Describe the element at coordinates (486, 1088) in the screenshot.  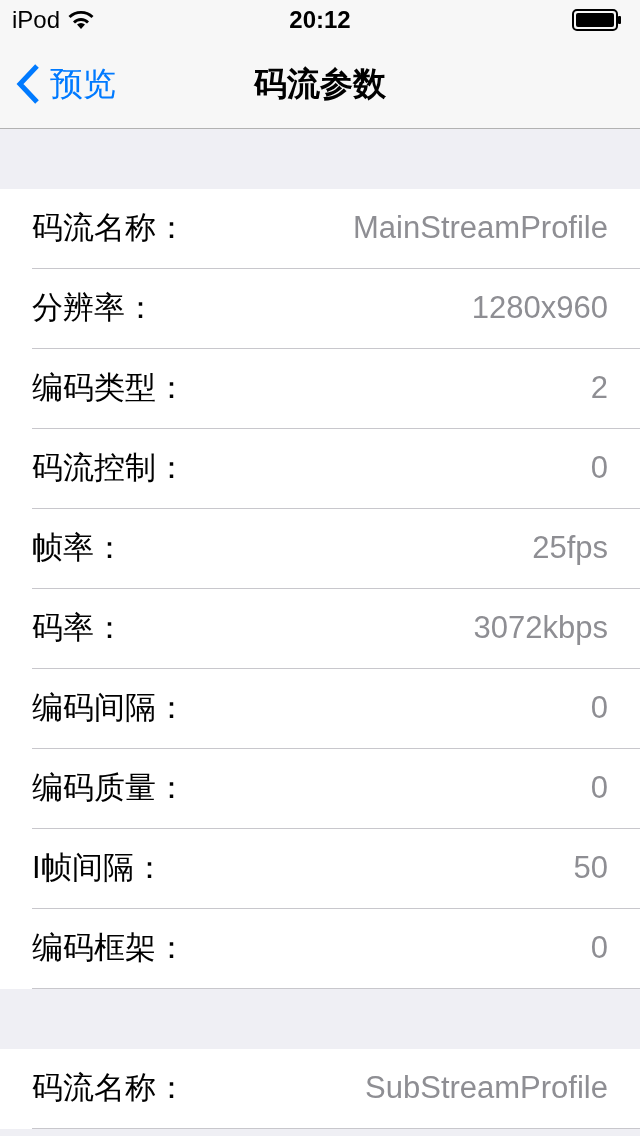
I see `row-value: SubStreamProfile` at that location.